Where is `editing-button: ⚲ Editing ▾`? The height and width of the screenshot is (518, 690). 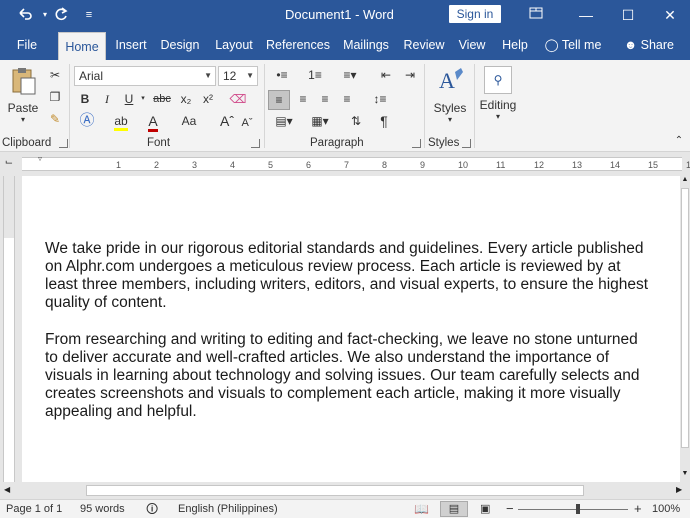
editing-button: ⚲ Editing ▾ is located at coordinates (498, 98).